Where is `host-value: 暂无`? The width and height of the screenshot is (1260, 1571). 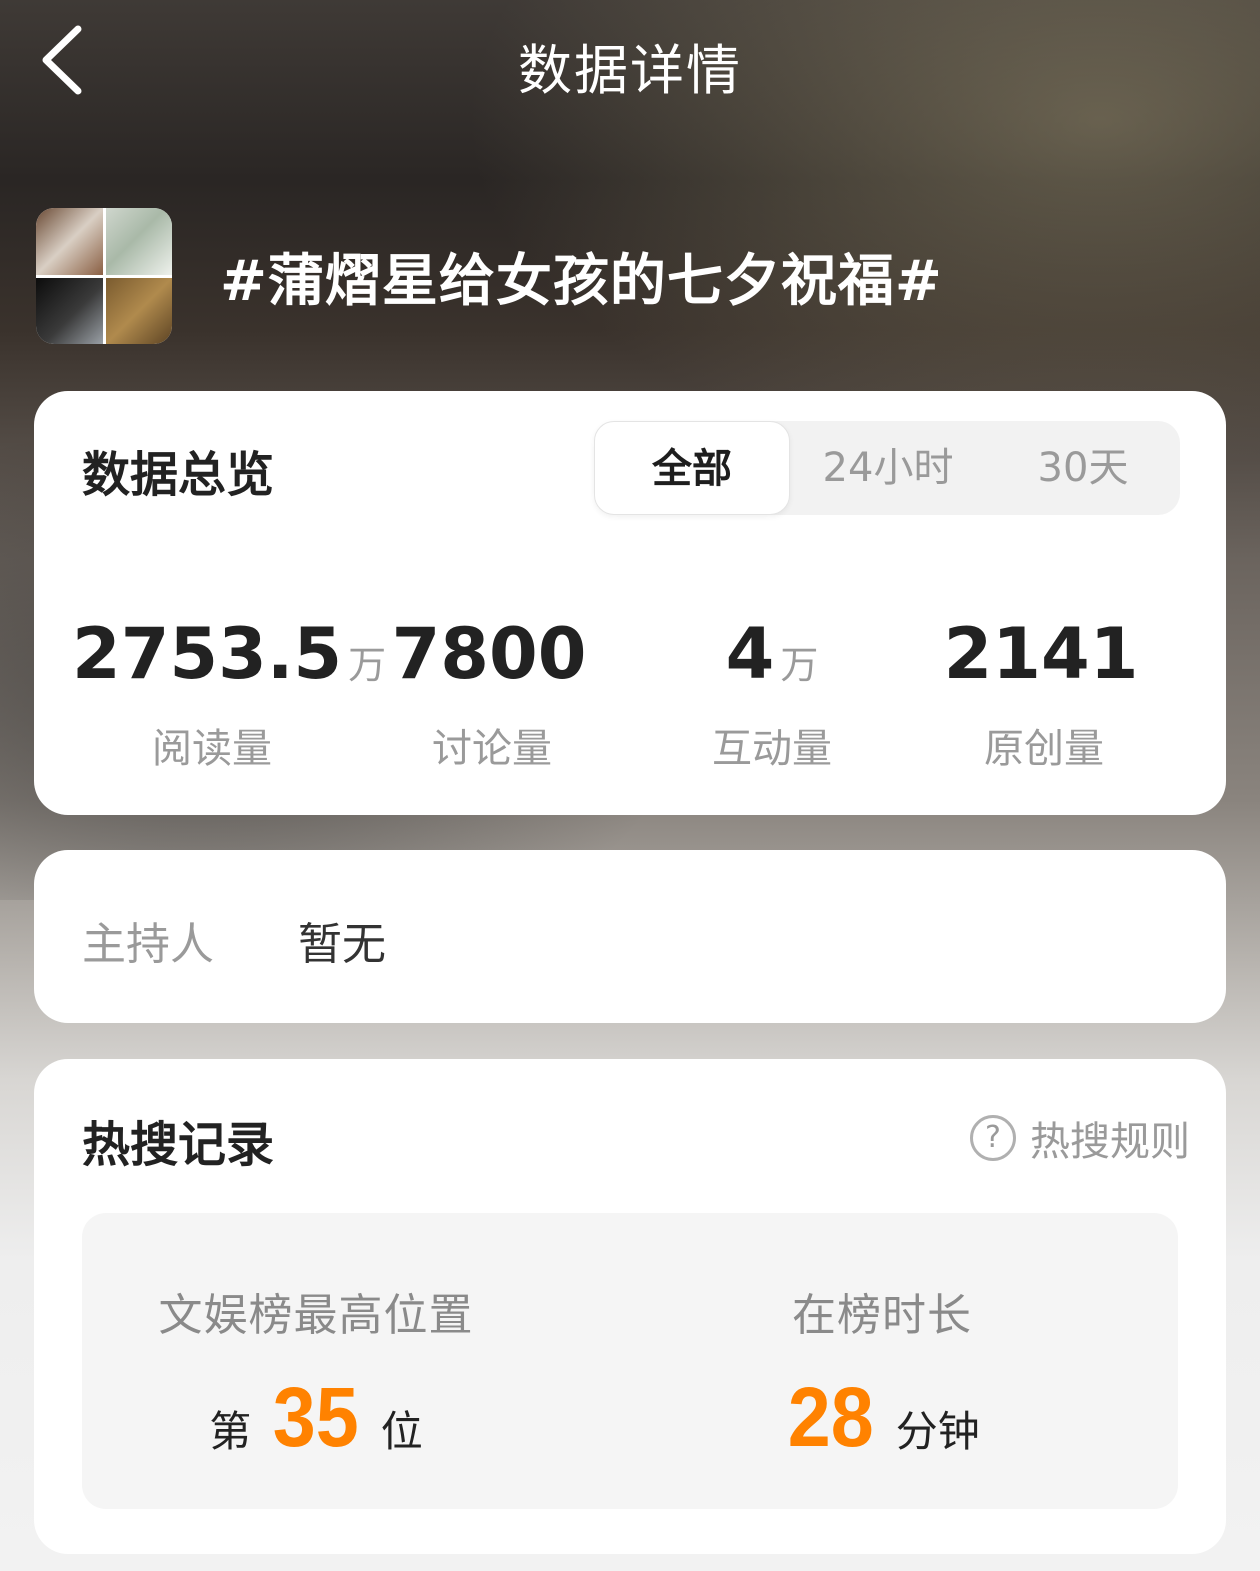 host-value: 暂无 is located at coordinates (342, 944).